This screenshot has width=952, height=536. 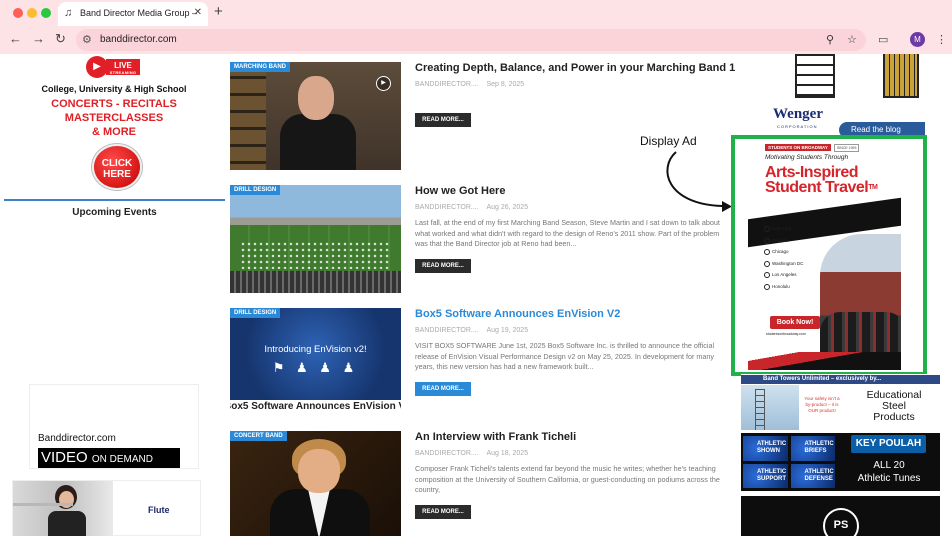 I want to click on post-thumbnail: CONCERT BAND, so click(x=315, y=483).